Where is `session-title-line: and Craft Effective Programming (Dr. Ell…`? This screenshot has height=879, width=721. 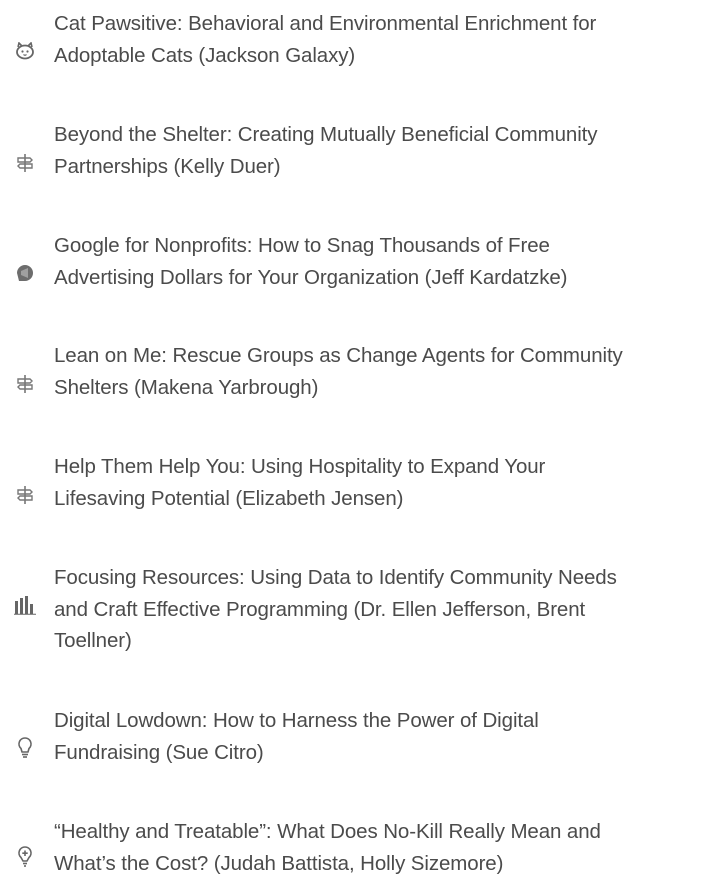
session-title-line: and Craft Effective Programming (Dr. Ell… is located at coordinates (387, 610).